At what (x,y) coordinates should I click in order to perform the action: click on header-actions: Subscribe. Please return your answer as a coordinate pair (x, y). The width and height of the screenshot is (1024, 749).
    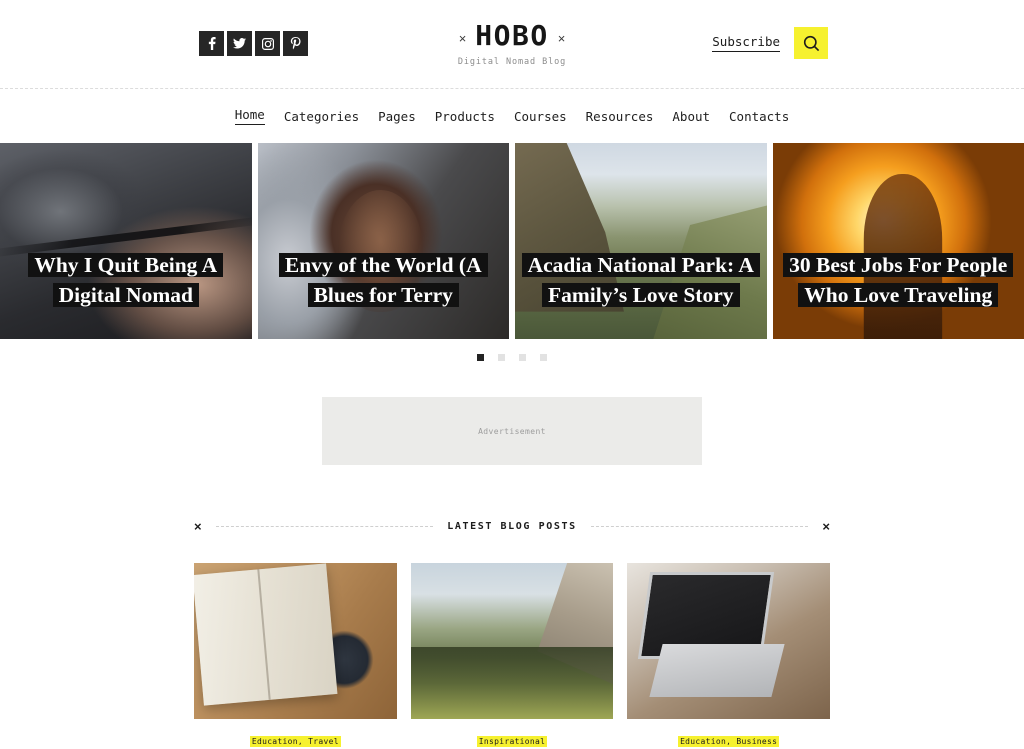
    Looking at the image, I should click on (770, 43).